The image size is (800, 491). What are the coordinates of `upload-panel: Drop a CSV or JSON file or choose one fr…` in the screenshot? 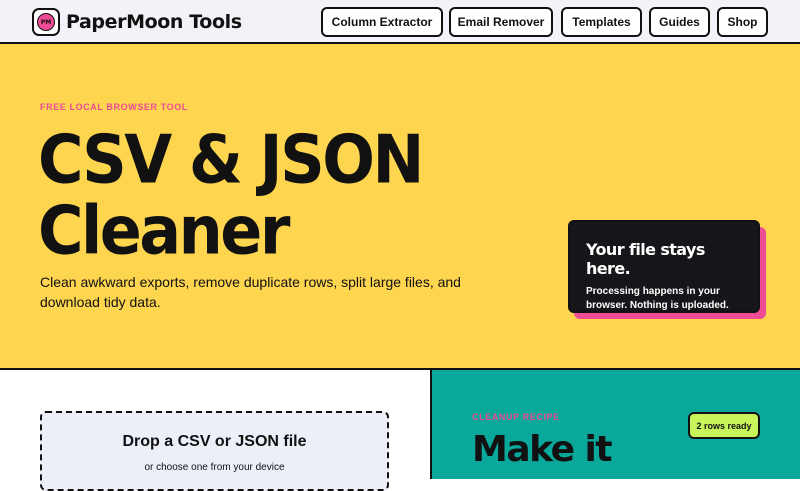 It's located at (215, 430).